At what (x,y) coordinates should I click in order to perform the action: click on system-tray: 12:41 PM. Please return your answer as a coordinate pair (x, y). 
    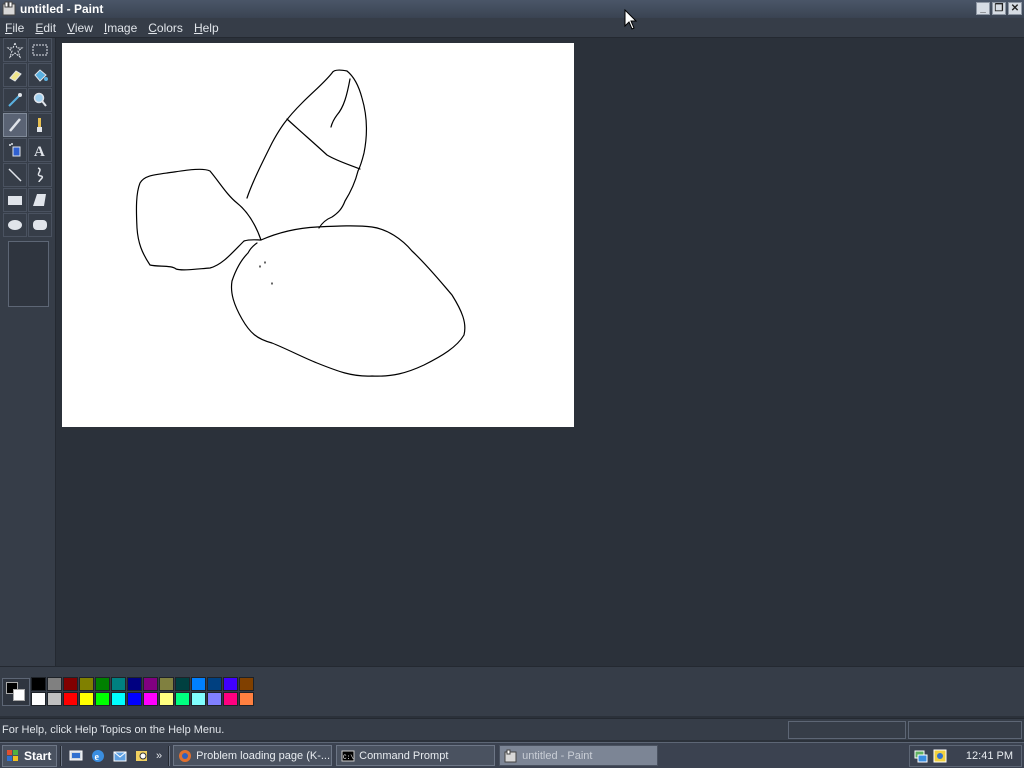
    Looking at the image, I should click on (965, 756).